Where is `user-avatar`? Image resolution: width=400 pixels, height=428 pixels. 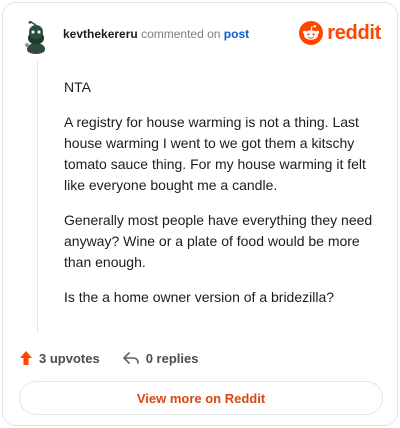
user-avatar is located at coordinates (36, 37).